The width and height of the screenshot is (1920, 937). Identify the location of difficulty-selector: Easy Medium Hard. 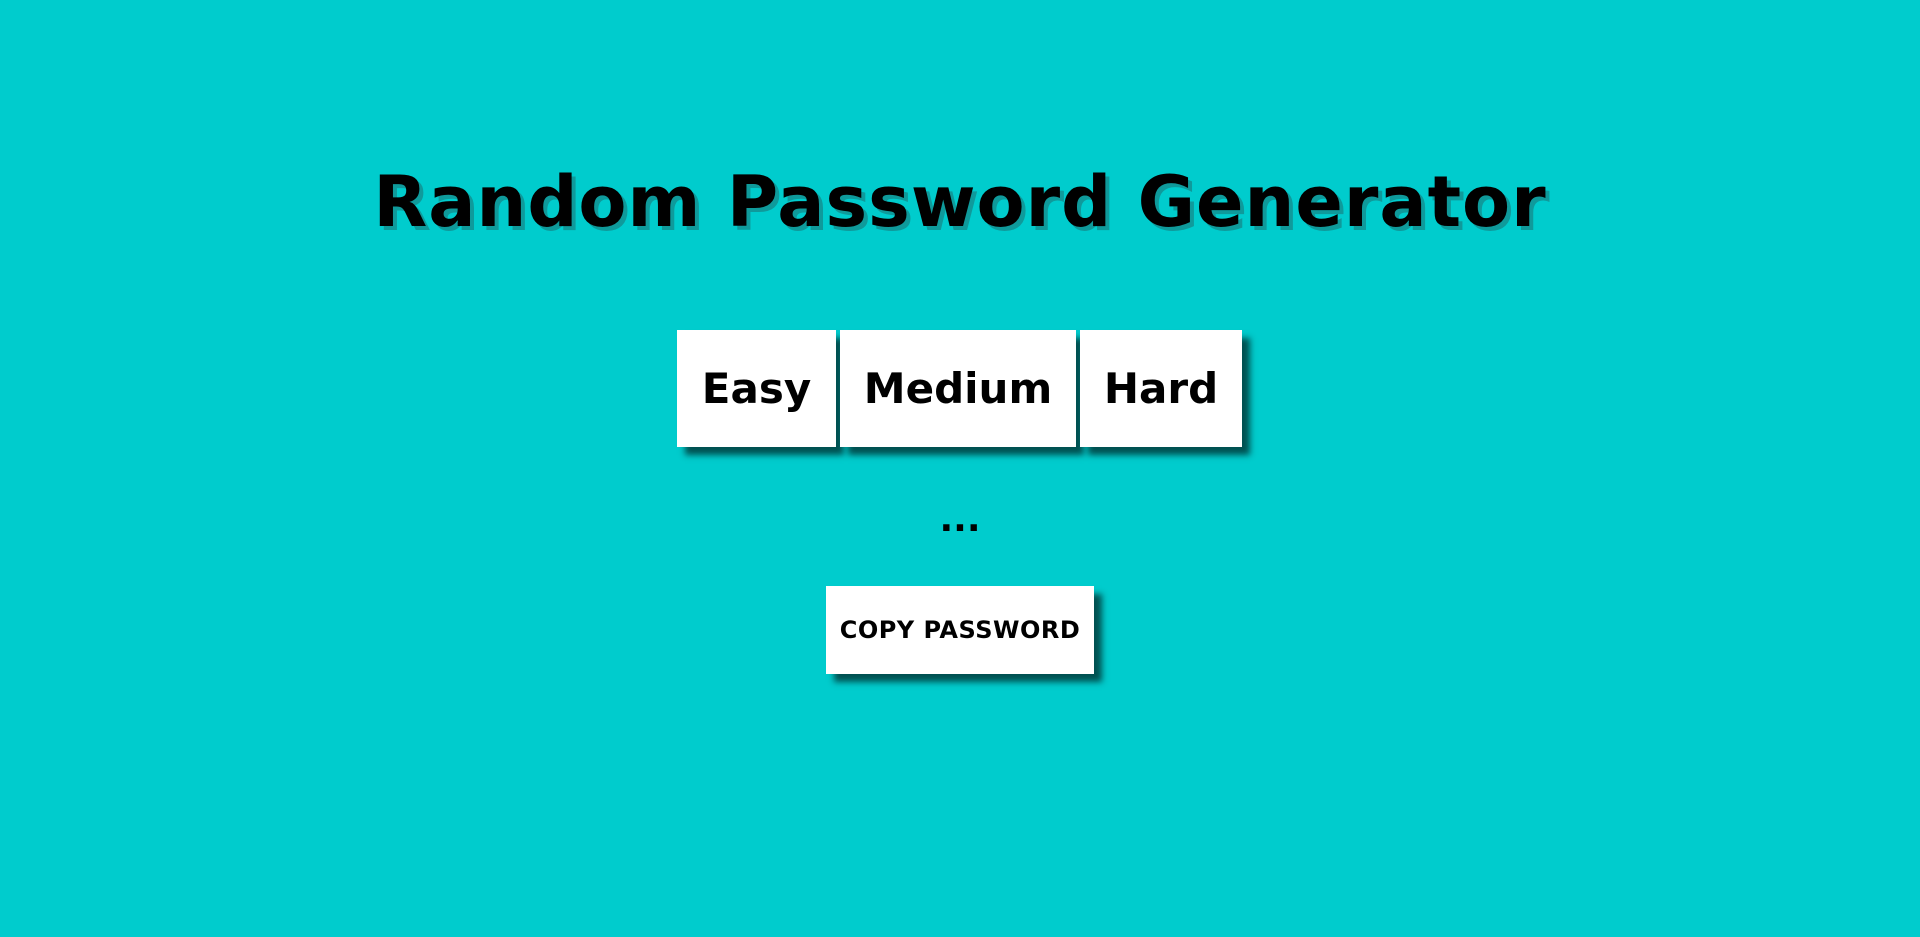
(959, 388).